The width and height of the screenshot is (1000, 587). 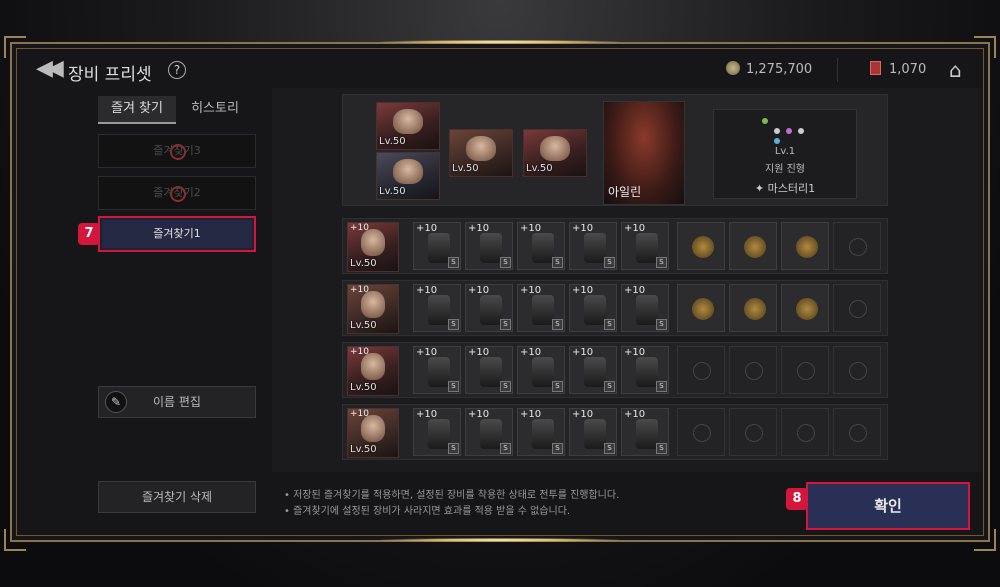 I want to click on frame-glow, so click(x=500, y=42).